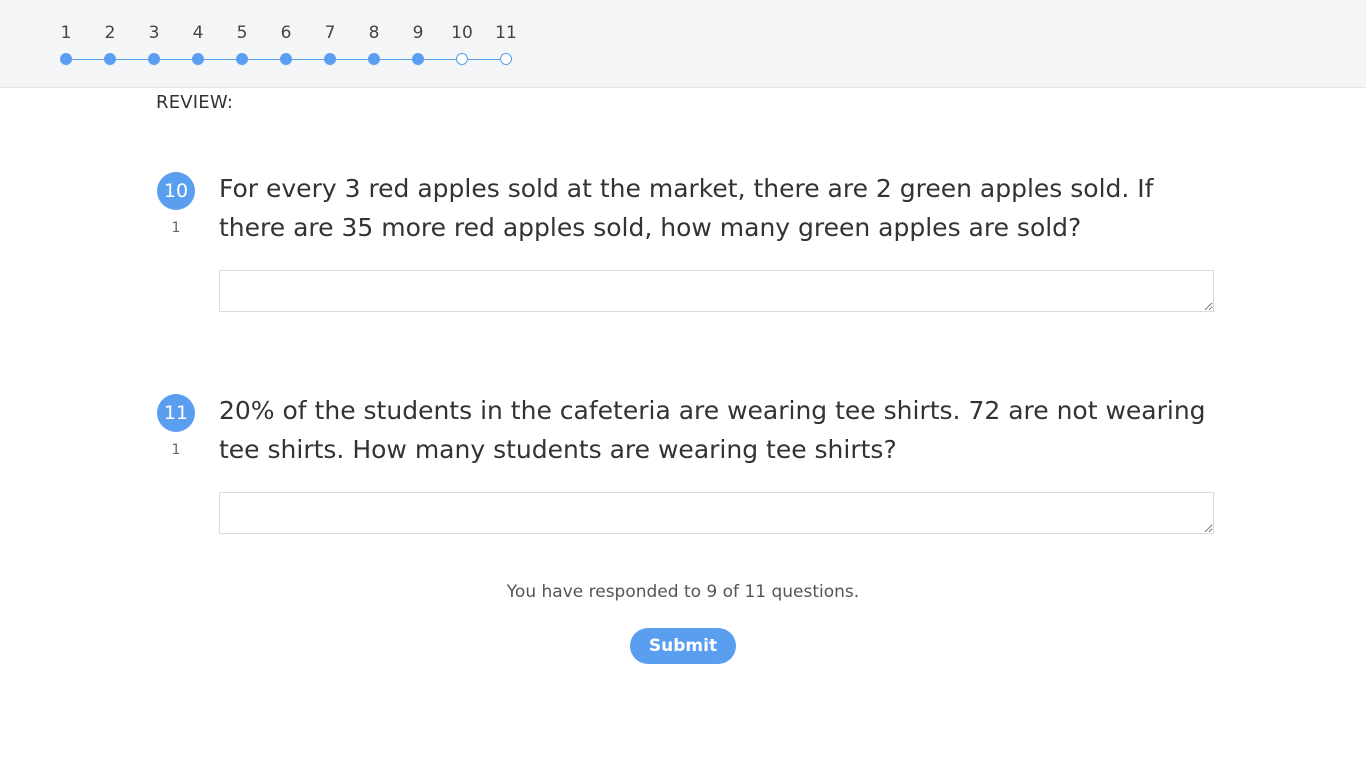  Describe the element at coordinates (286, 43) in the screenshot. I see `progress-step-6: 6` at that location.